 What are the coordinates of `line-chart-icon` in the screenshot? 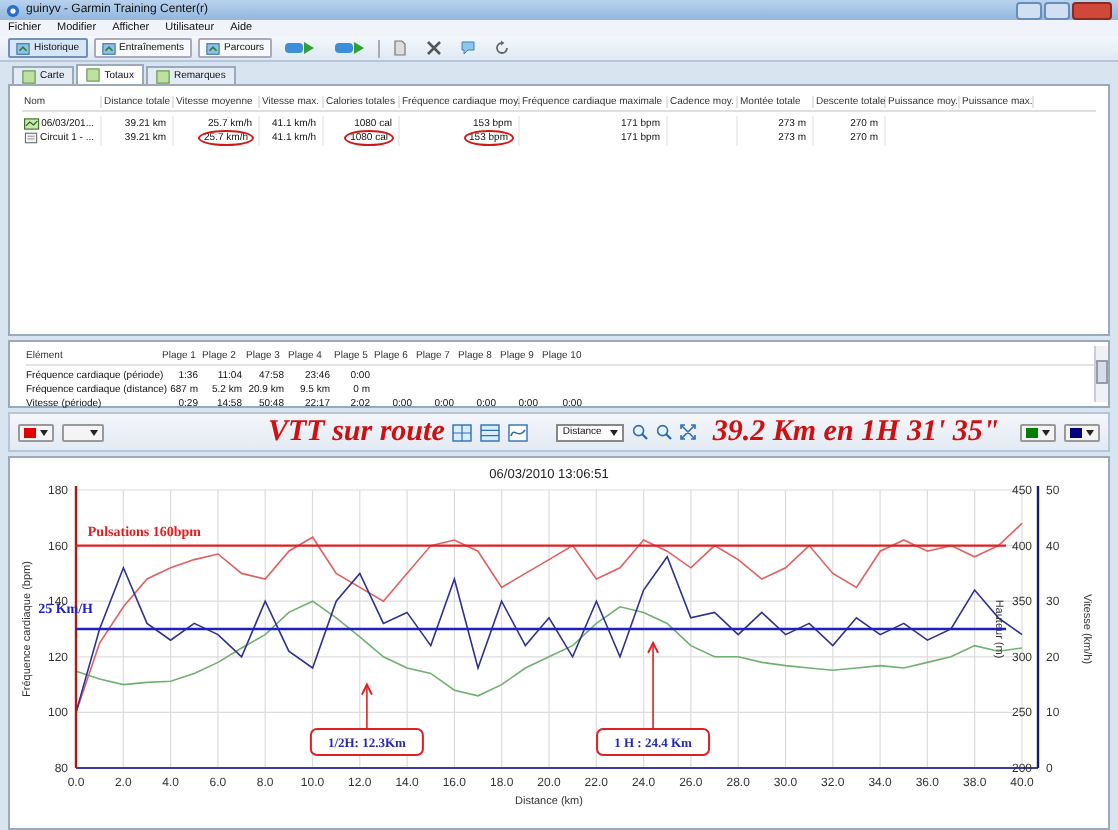 It's located at (518, 432).